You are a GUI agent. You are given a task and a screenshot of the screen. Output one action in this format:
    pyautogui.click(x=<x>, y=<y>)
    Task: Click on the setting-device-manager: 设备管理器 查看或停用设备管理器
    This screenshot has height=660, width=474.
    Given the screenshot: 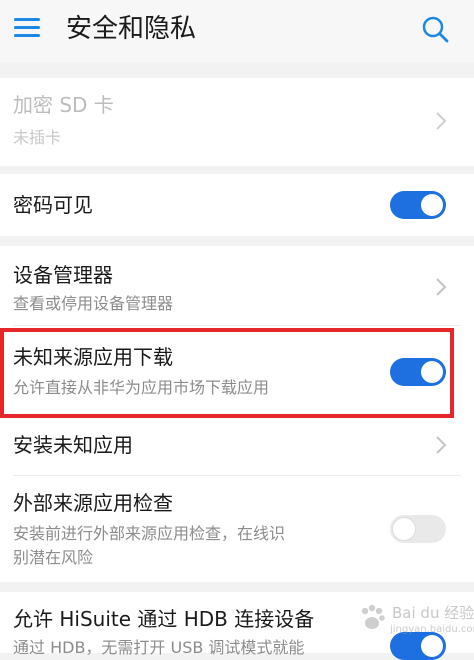 What is the action you would take?
    pyautogui.click(x=237, y=285)
    